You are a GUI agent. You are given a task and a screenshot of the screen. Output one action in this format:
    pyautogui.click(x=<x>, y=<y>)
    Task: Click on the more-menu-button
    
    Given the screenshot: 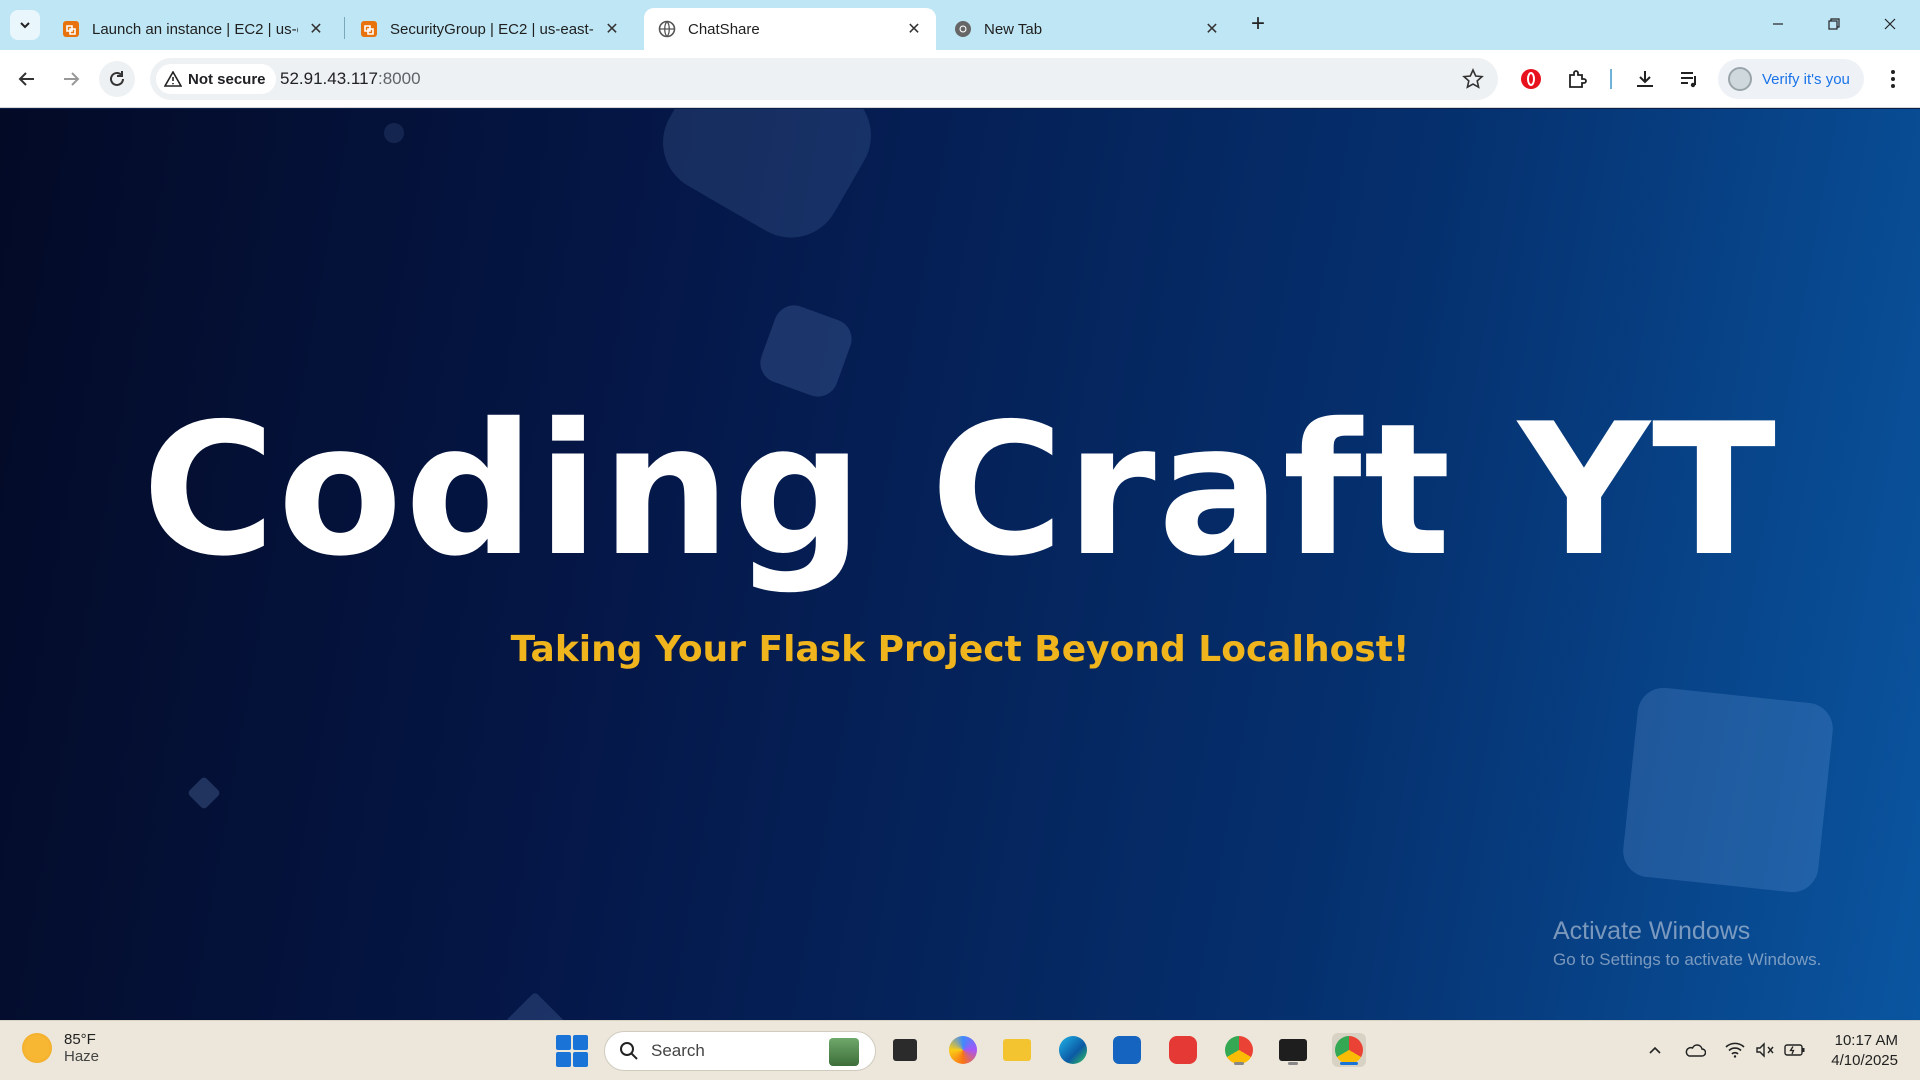 What is the action you would take?
    pyautogui.click(x=1893, y=79)
    